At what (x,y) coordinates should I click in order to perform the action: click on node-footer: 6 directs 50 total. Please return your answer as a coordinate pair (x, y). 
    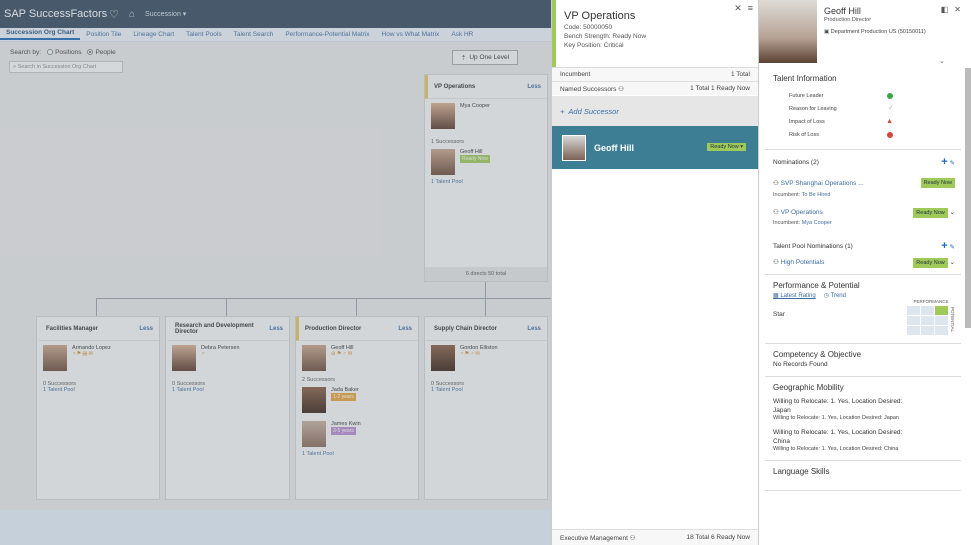
    Looking at the image, I should click on (486, 274).